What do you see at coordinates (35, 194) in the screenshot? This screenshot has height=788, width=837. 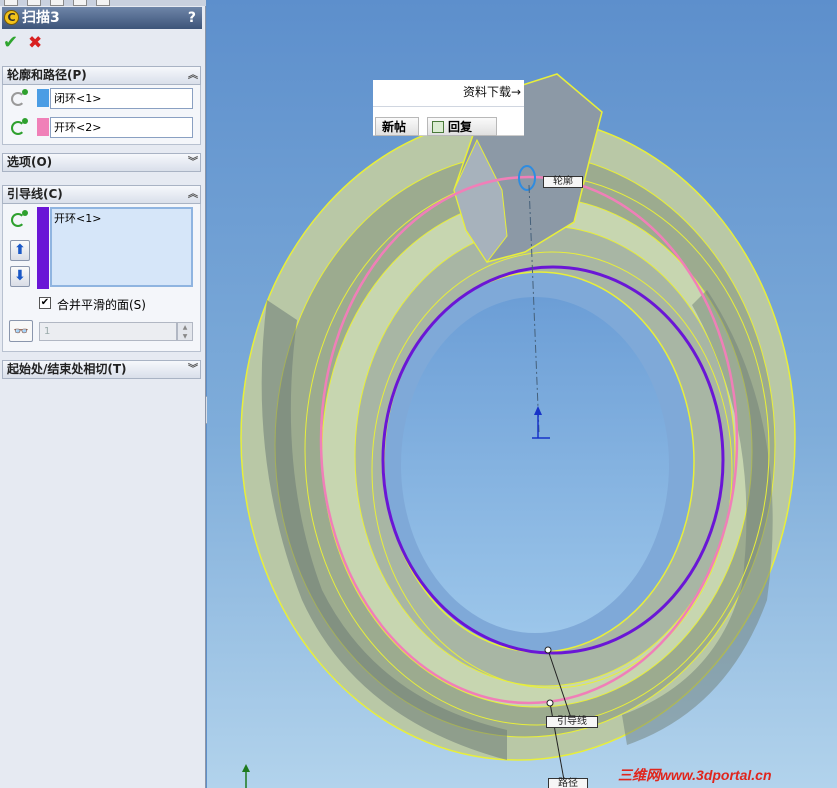 I see `guide-curves-title: 引导线(C)` at bounding box center [35, 194].